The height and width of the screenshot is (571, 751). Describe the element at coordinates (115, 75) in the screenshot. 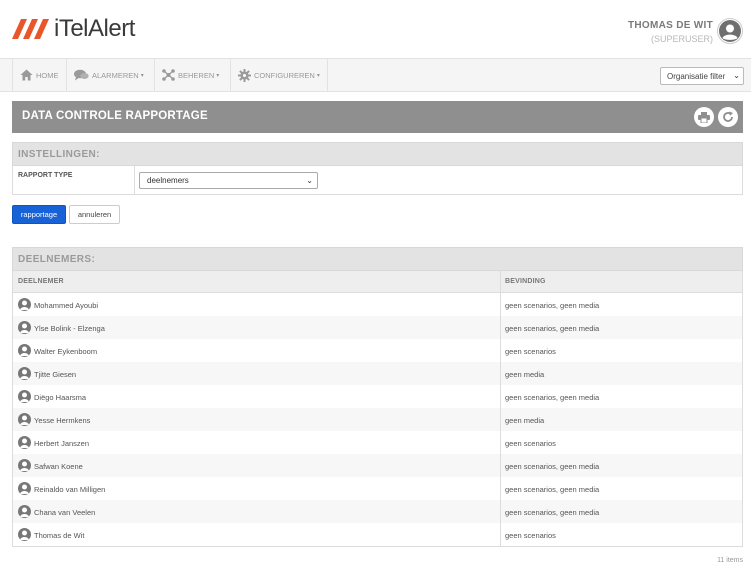

I see `nav-alarmeren-label: ALARMEREN` at that location.